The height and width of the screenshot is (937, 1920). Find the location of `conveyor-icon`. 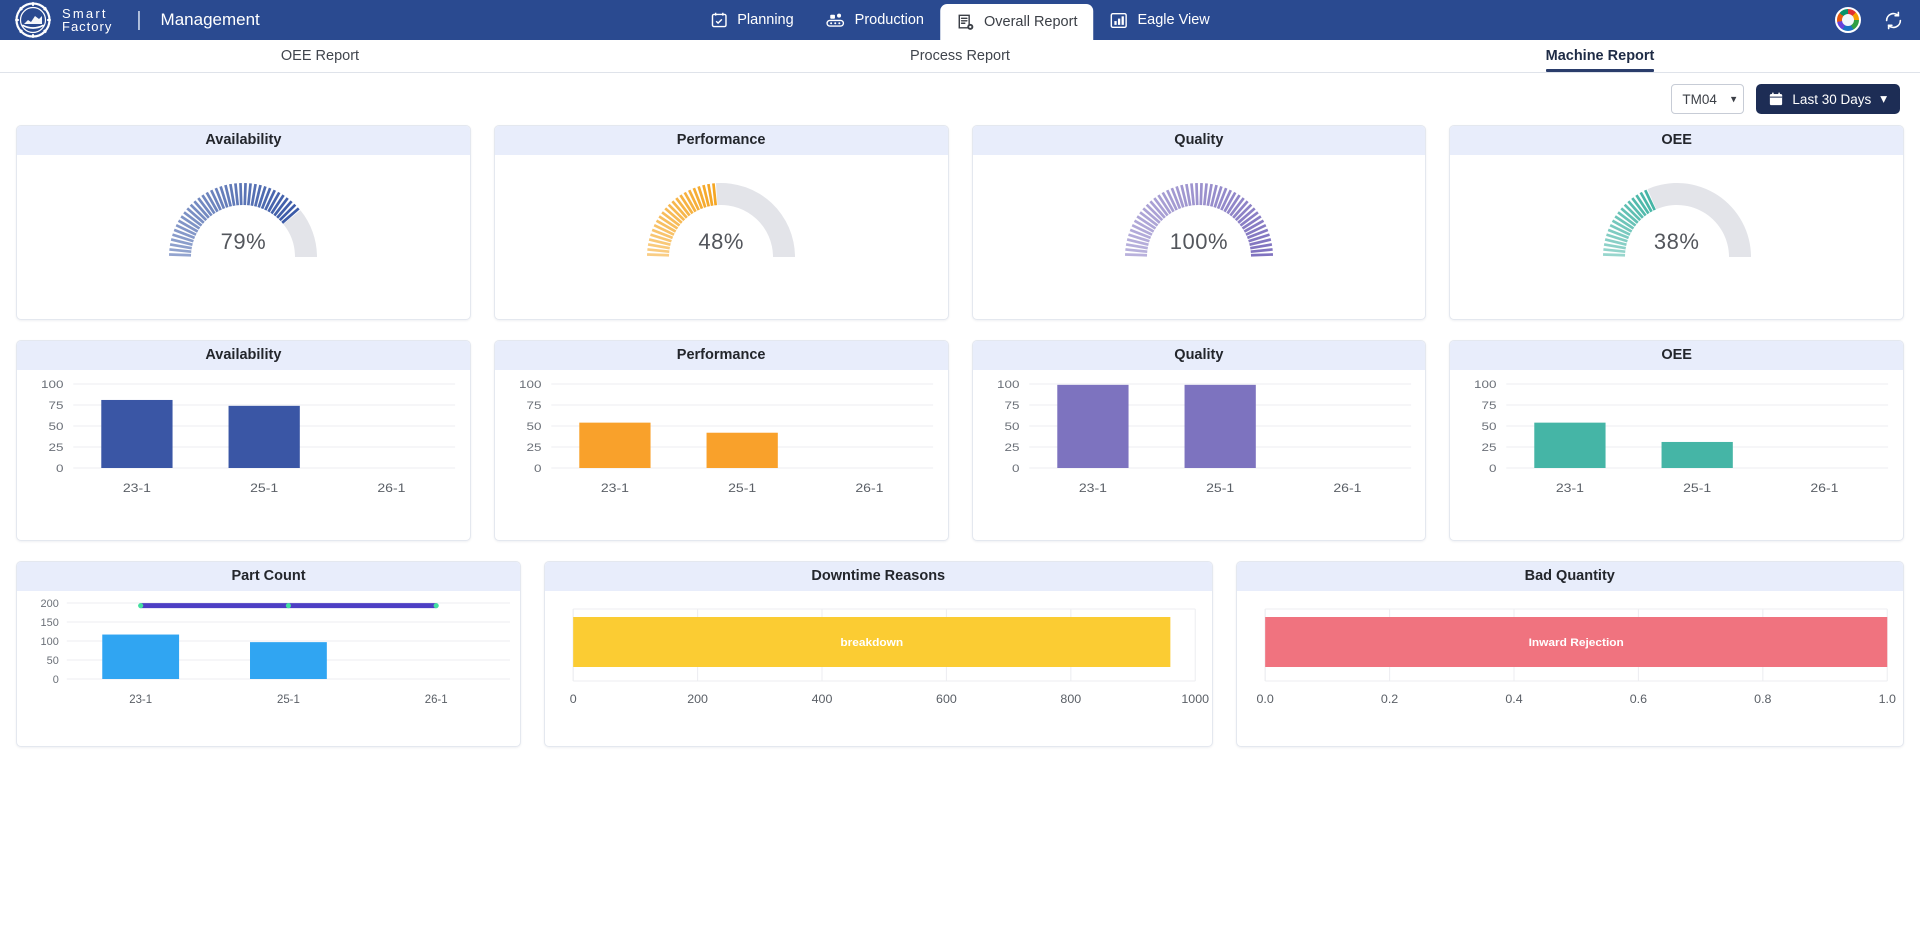

conveyor-icon is located at coordinates (836, 20).